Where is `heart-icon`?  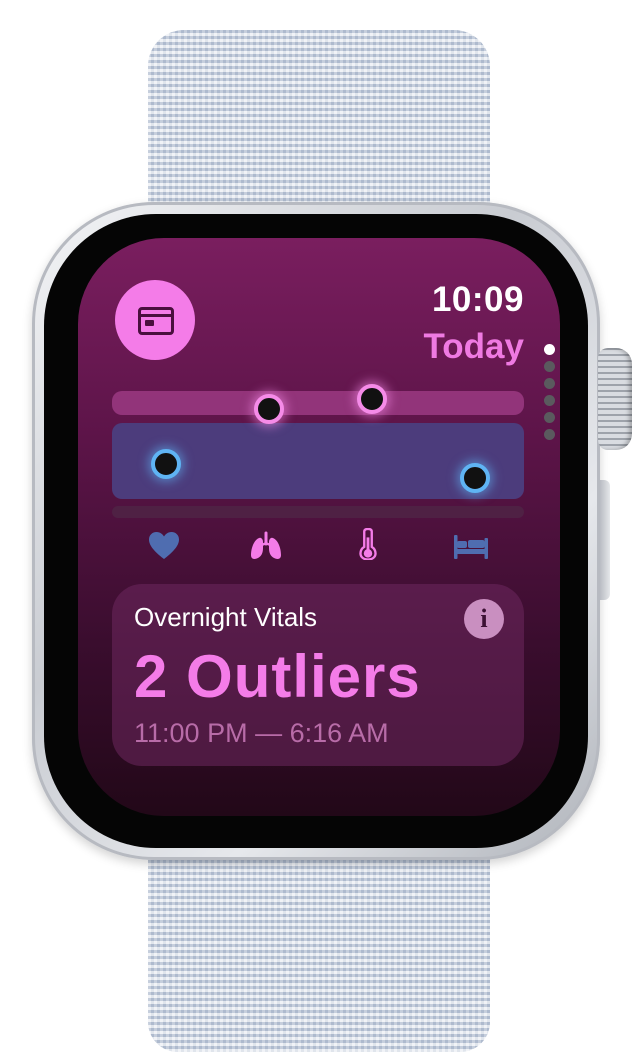 heart-icon is located at coordinates (164, 545).